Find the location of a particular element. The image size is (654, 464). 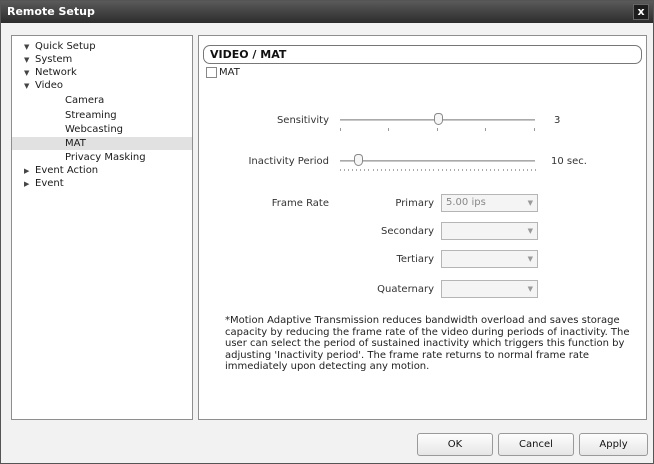

primary-label: Primary is located at coordinates (414, 203).